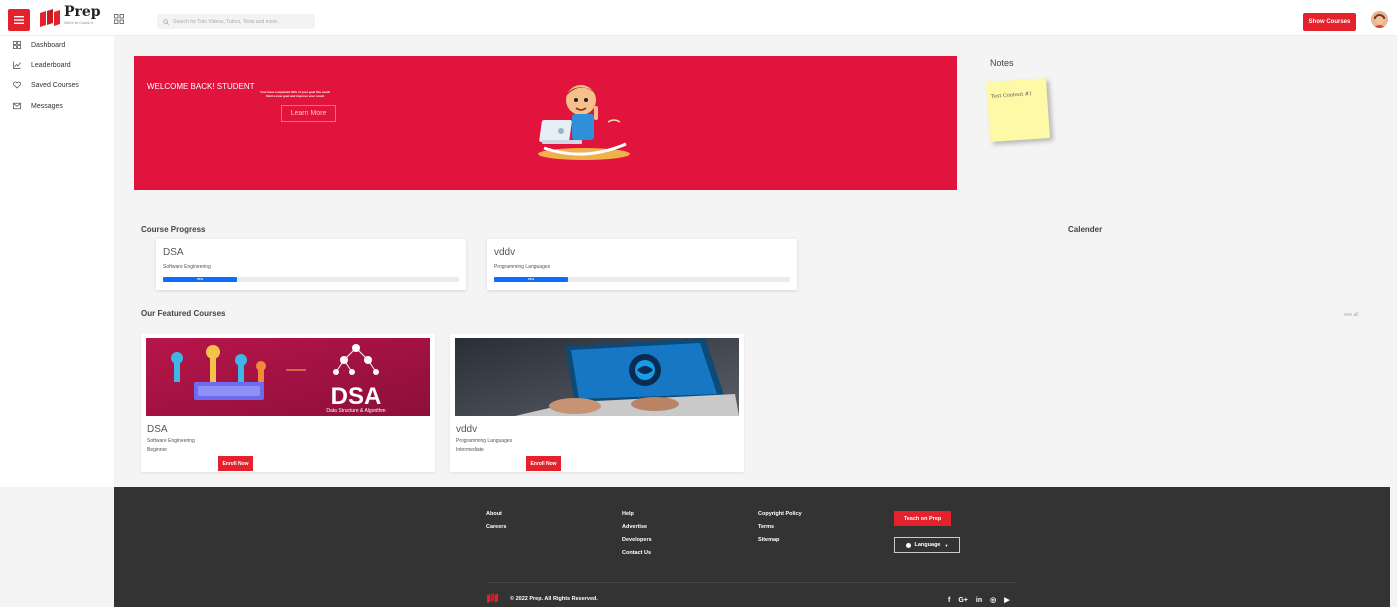 Image resolution: width=1397 pixels, height=607 pixels. What do you see at coordinates (157, 429) in the screenshot?
I see `course-name: DSA` at bounding box center [157, 429].